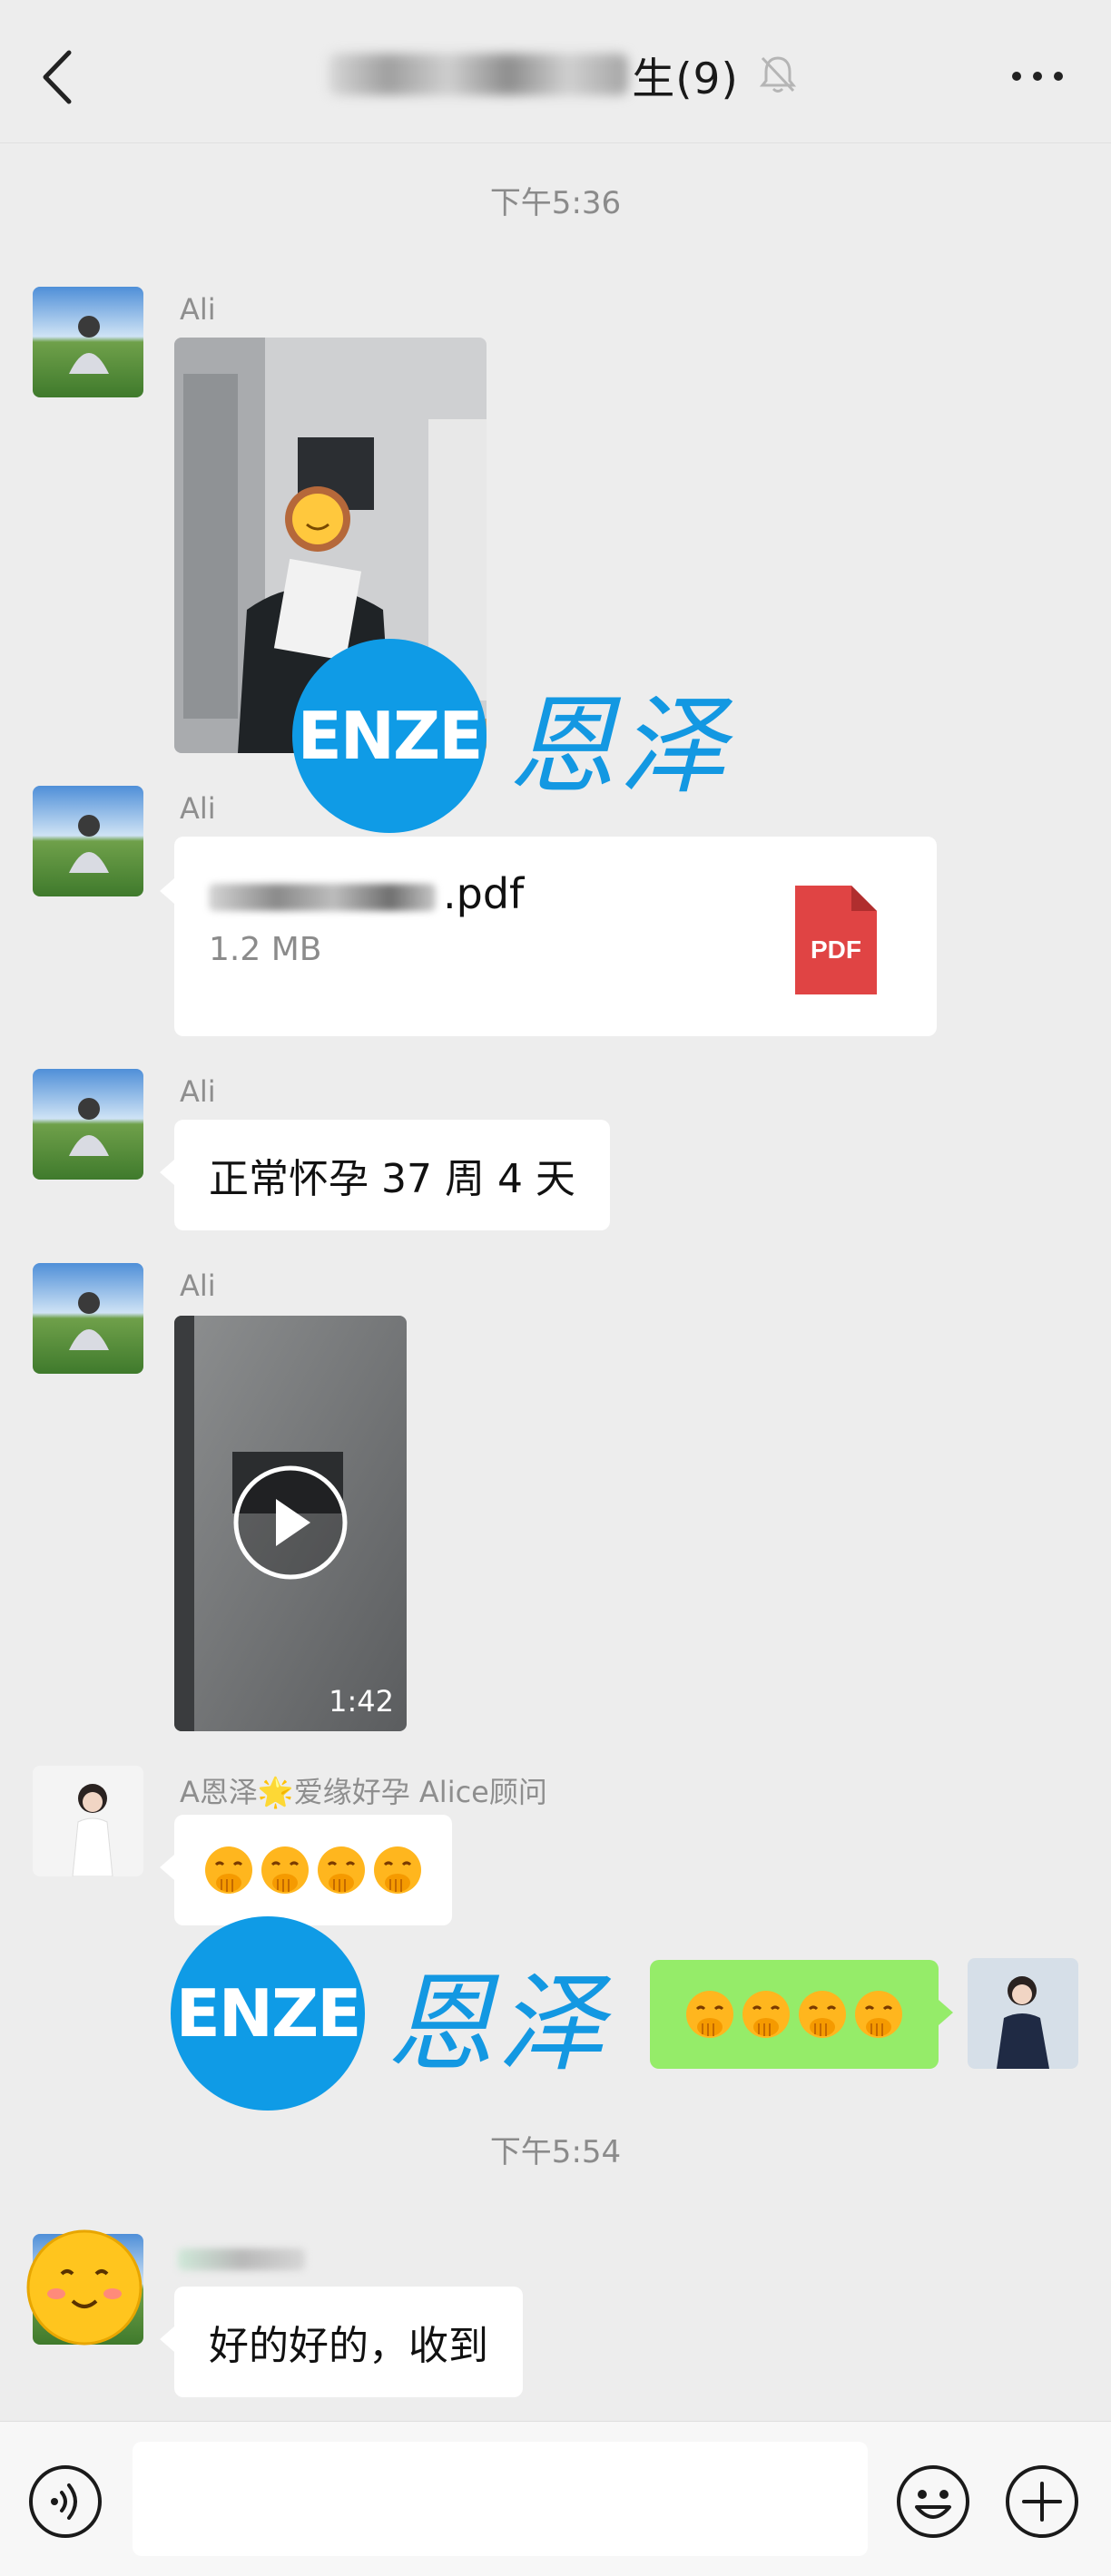 The image size is (1111, 2576). Describe the element at coordinates (363, 1792) in the screenshot. I see `sender-name: A恩泽🌟爱缘好孕 Alice顾问` at that location.